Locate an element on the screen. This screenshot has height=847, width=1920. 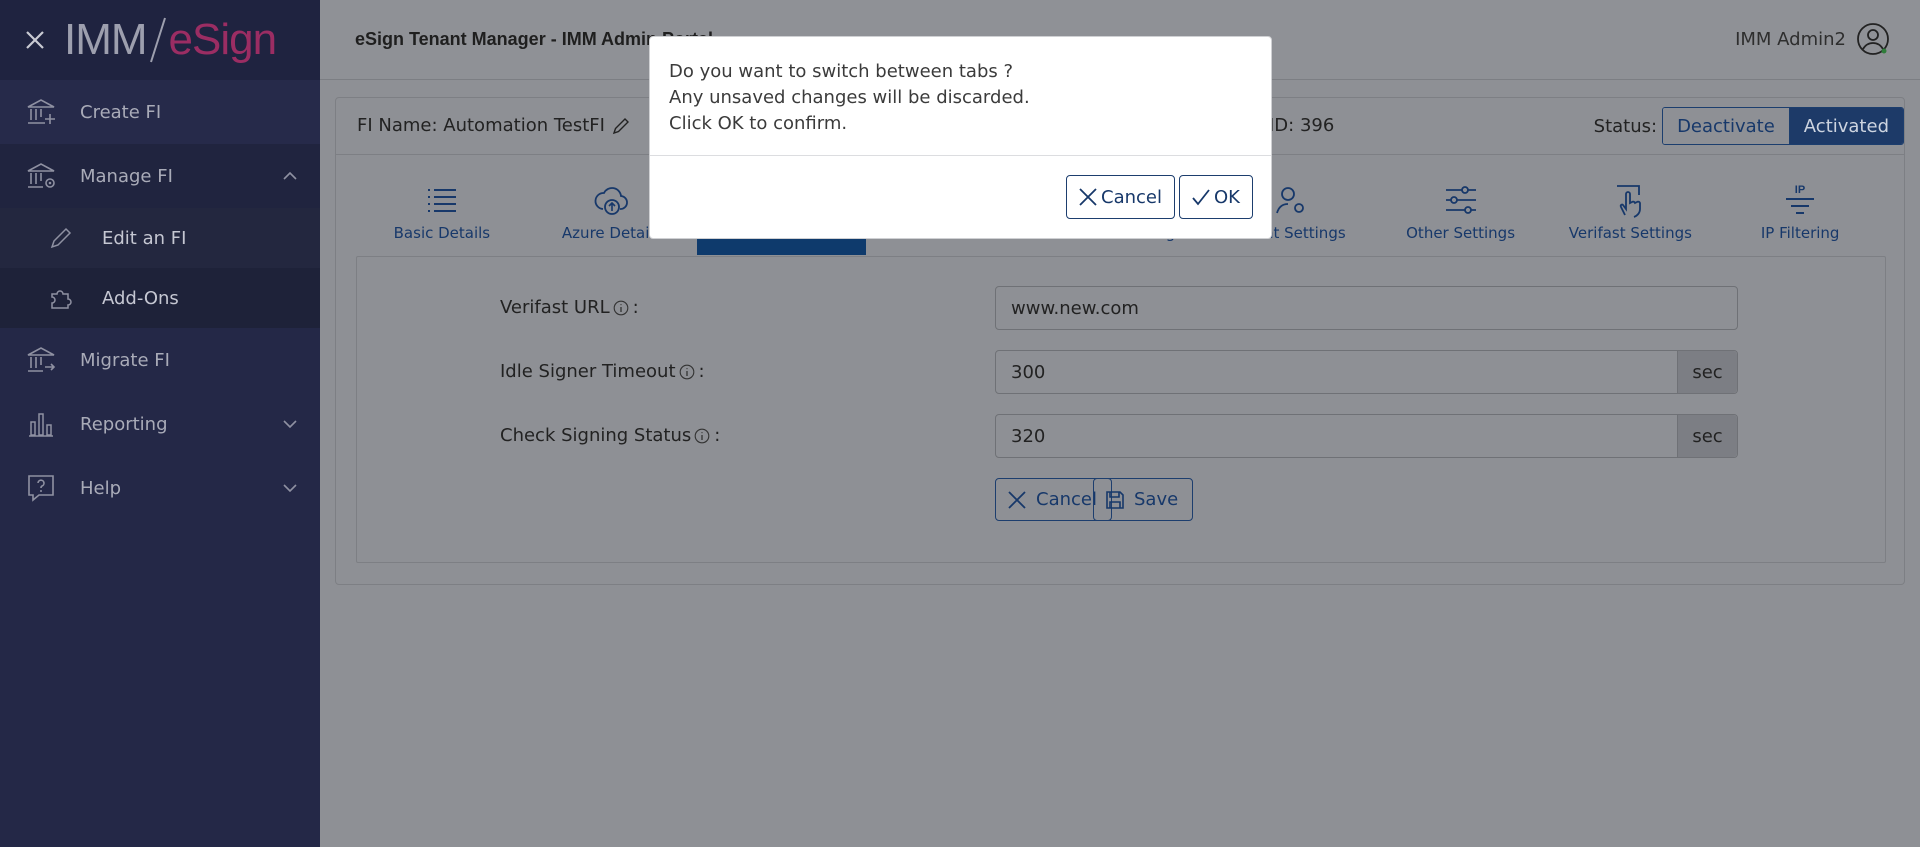
button-label: OK is located at coordinates (1227, 197).